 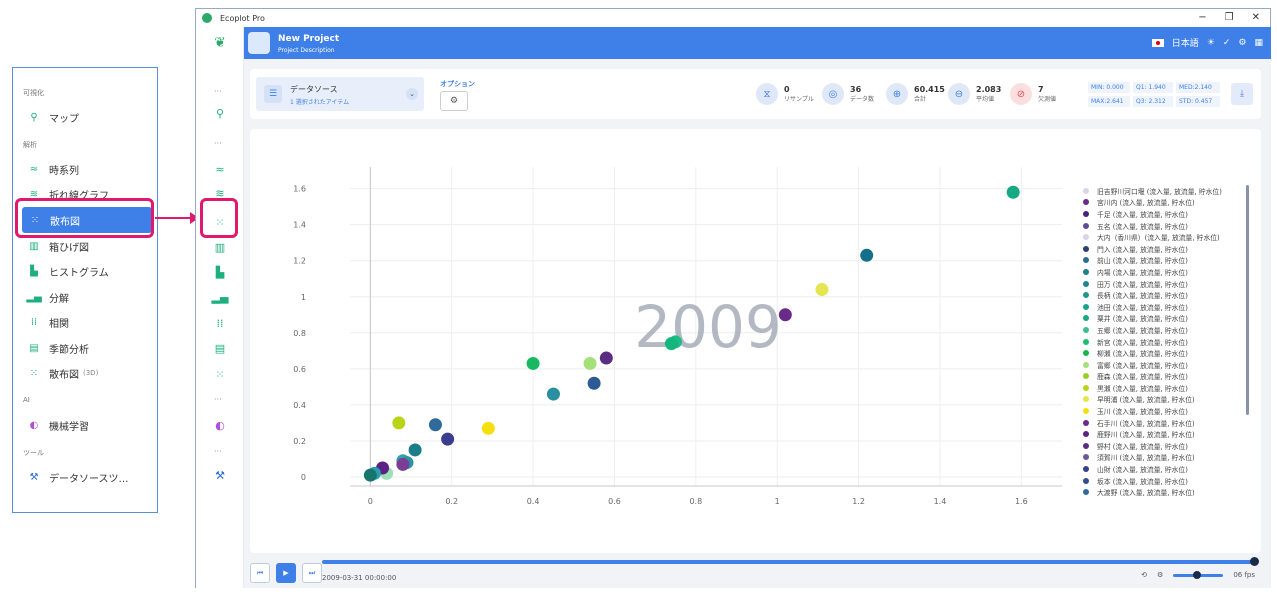 I want to click on legend-item: 長柄 (流入量, 放流量, 貯水位), so click(x=1170, y=295).